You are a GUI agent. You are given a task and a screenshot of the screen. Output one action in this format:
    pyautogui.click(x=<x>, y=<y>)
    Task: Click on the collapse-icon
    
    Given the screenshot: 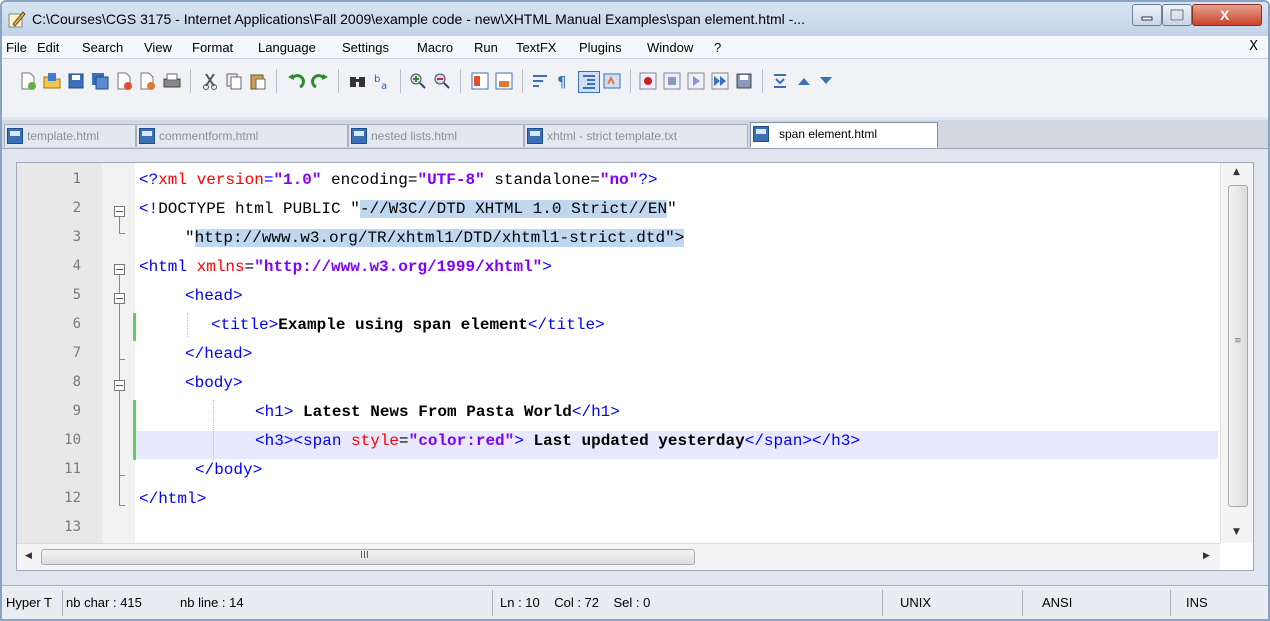 What is the action you would take?
    pyautogui.click(x=780, y=81)
    